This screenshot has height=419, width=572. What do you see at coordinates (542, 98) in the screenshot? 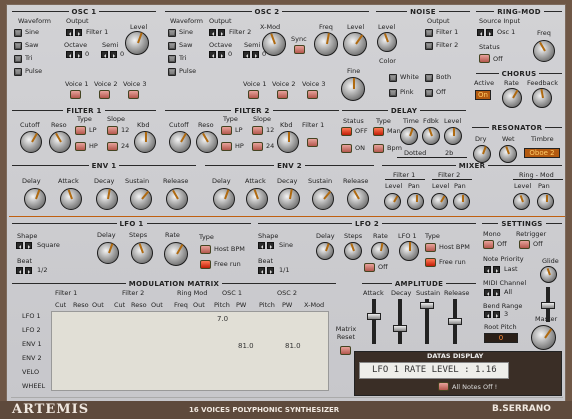
I see `chorus-feedback-knob` at bounding box center [542, 98].